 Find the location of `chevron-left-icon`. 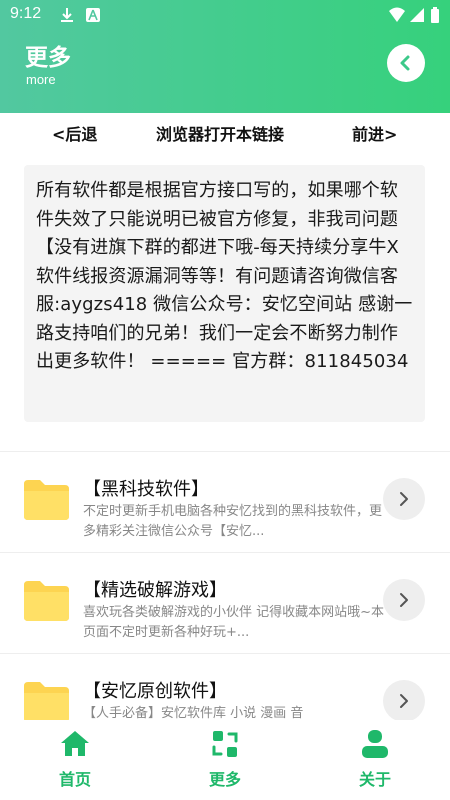

chevron-left-icon is located at coordinates (405, 63).